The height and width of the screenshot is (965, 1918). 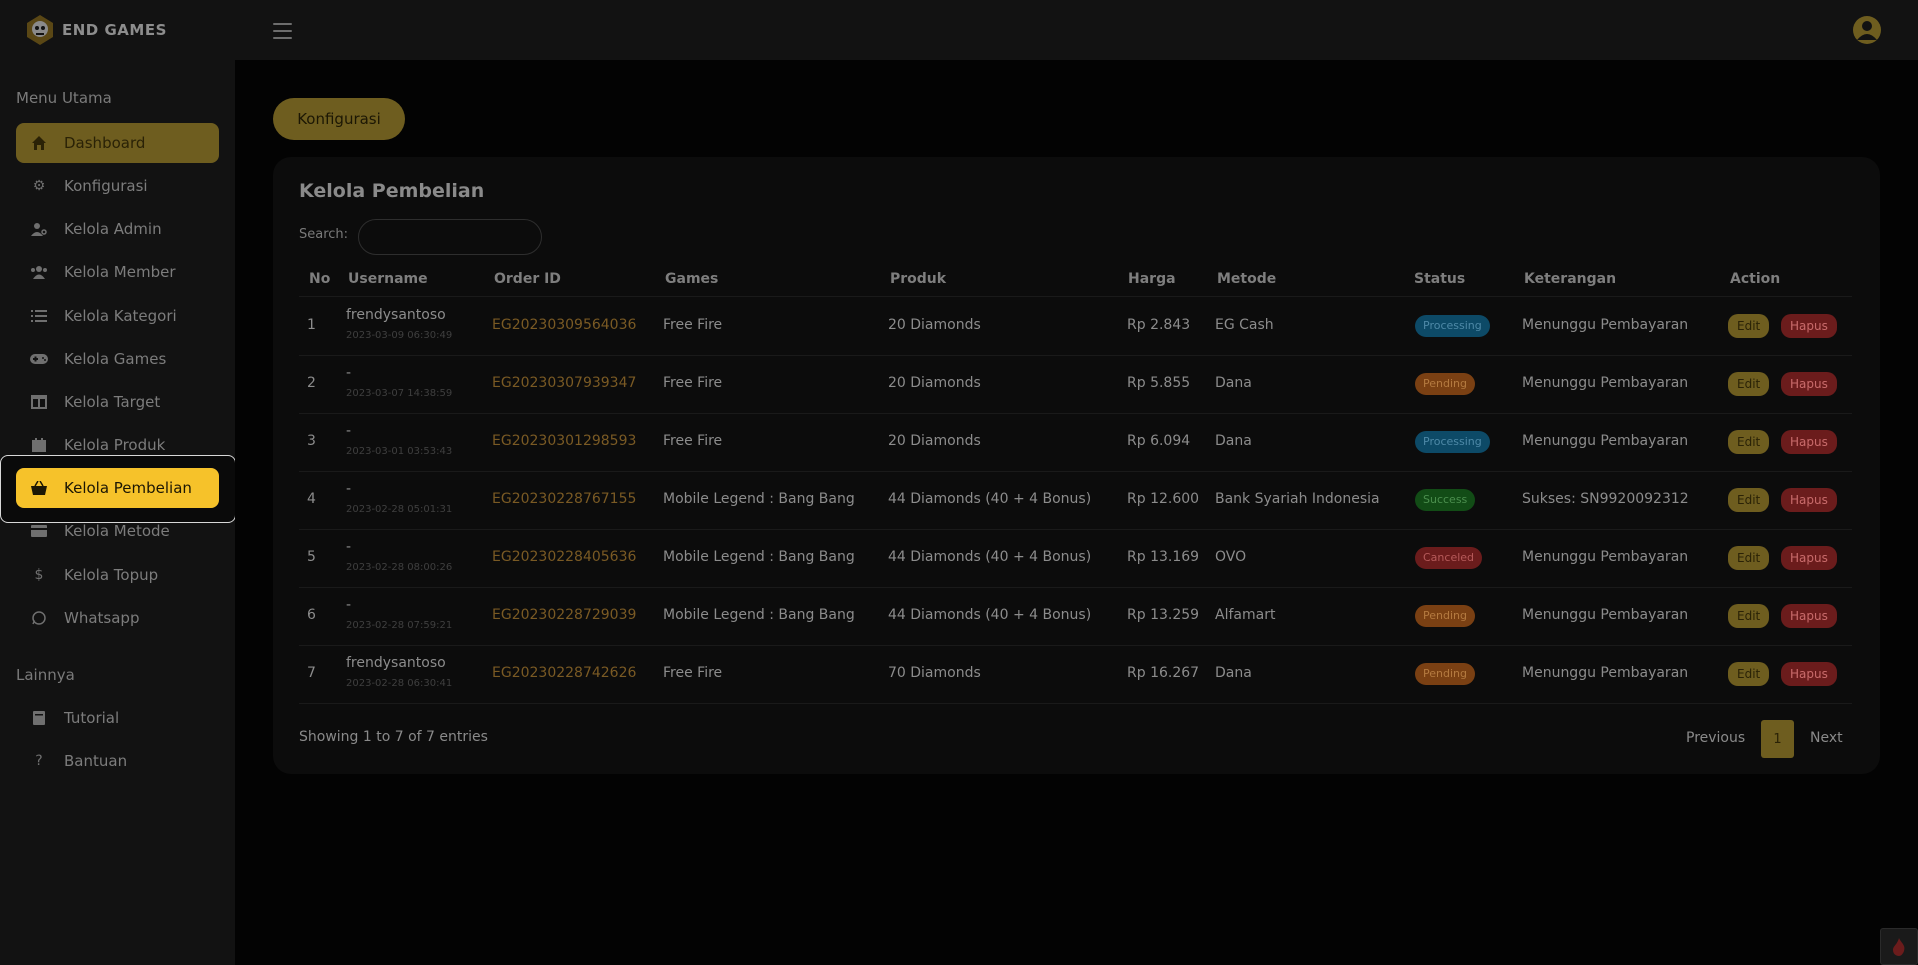 What do you see at coordinates (95, 30) in the screenshot?
I see `brand: END GAMES` at bounding box center [95, 30].